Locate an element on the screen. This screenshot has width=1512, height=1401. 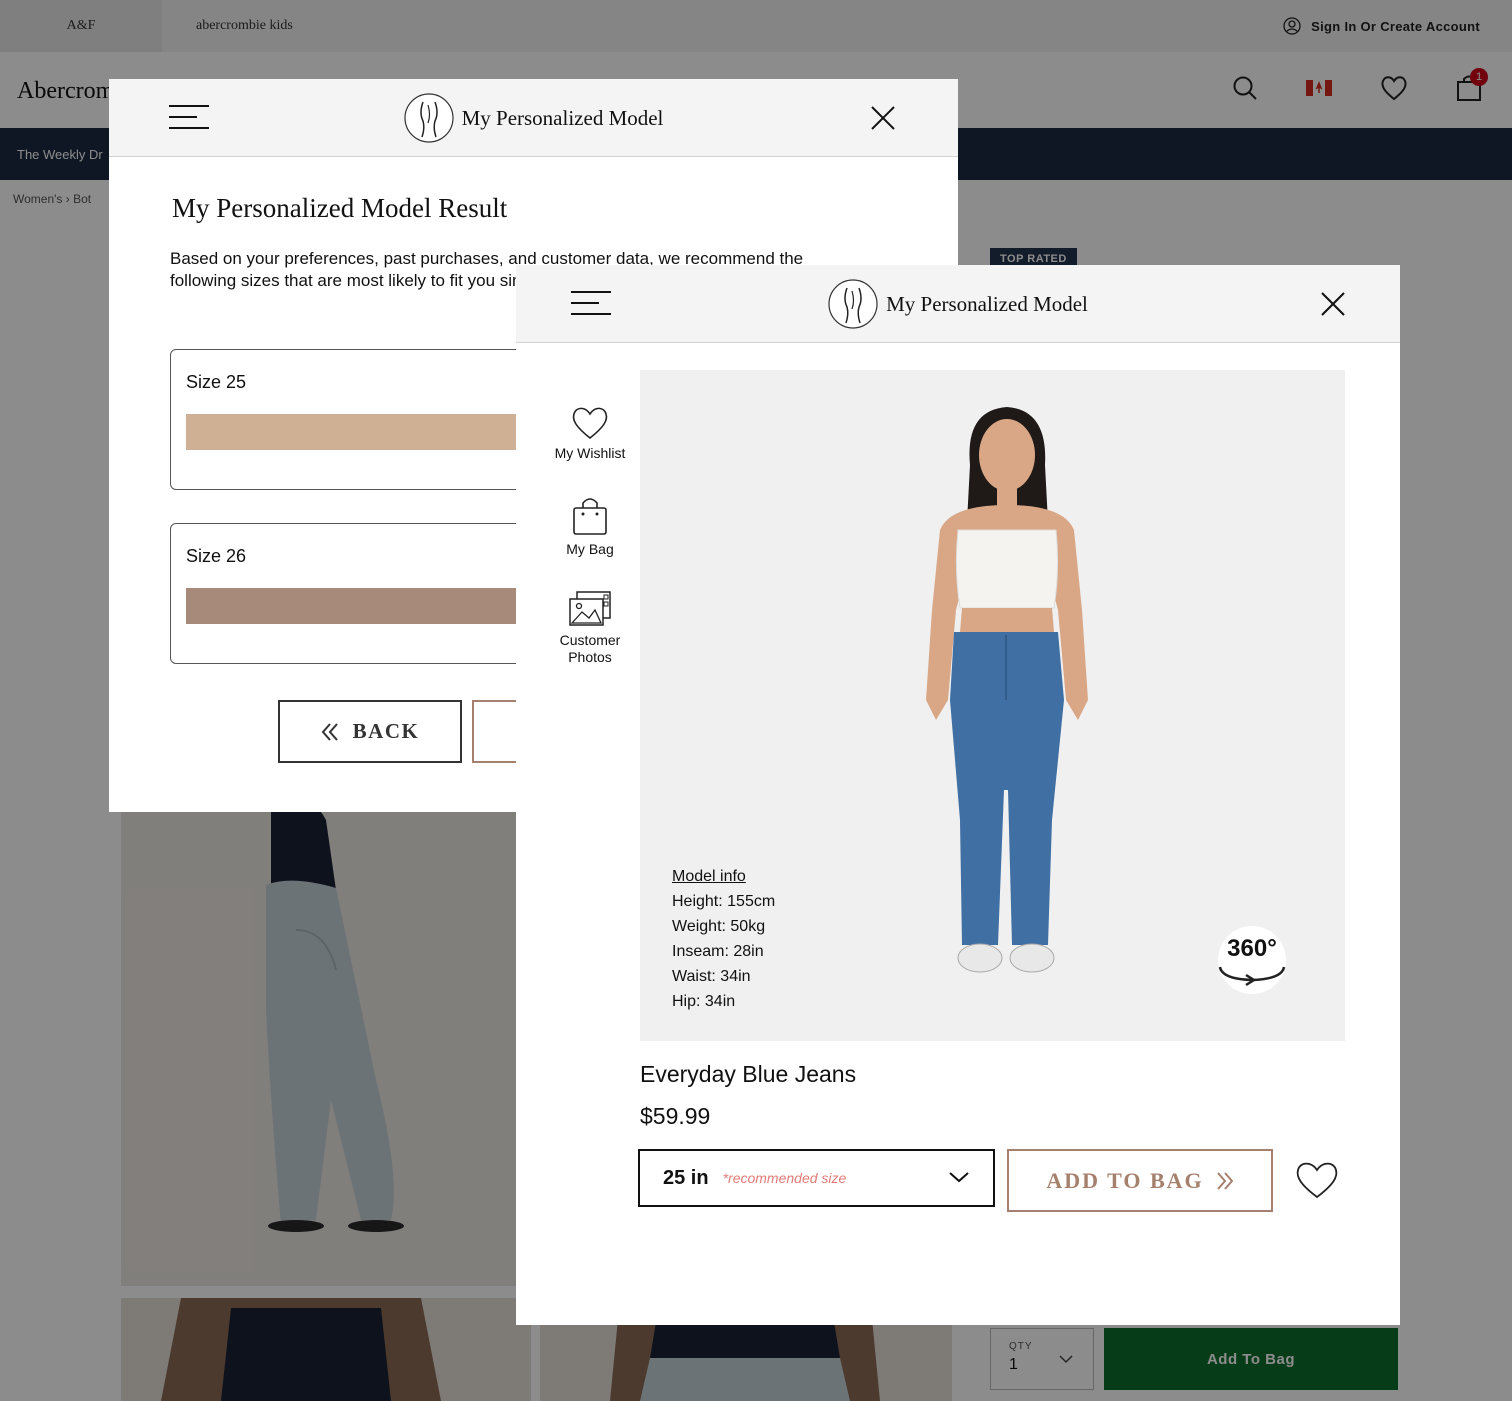
sidebar-item-wishlist: My Wishlist is located at coordinates (590, 433).